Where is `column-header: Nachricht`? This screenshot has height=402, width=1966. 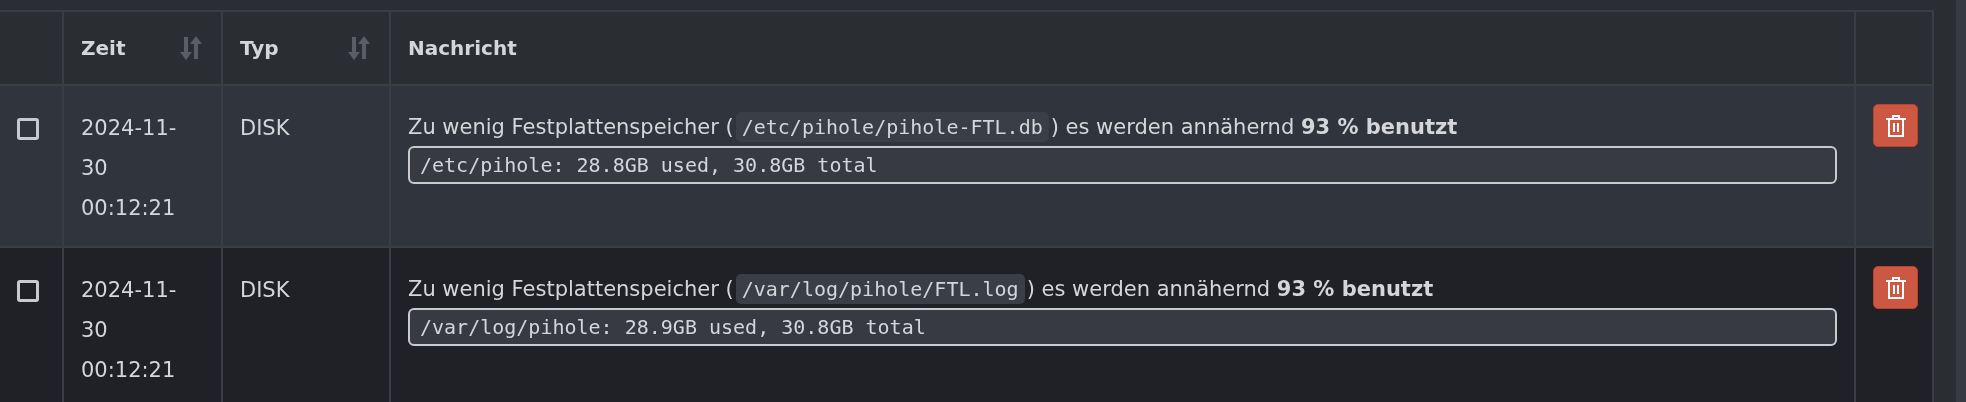
column-header: Nachricht is located at coordinates (462, 48).